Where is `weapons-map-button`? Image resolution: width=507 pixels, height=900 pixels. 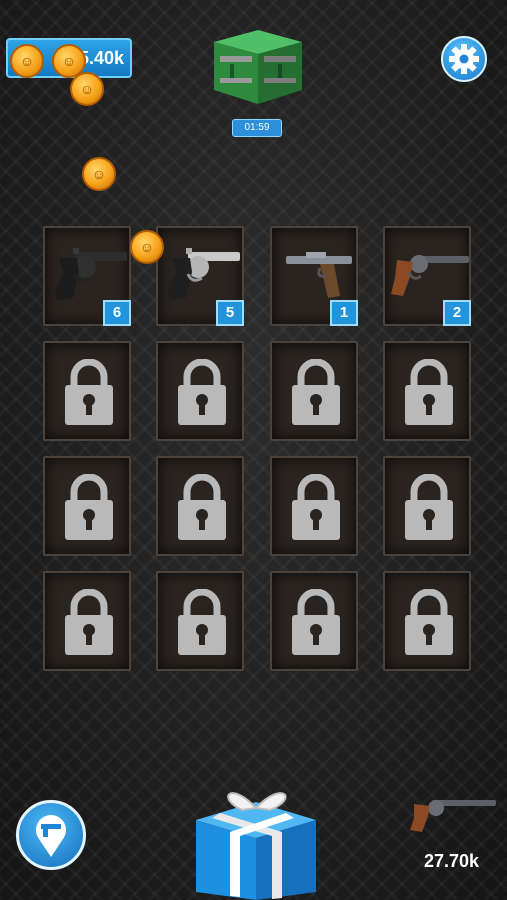 weapons-map-button is located at coordinates (51, 835).